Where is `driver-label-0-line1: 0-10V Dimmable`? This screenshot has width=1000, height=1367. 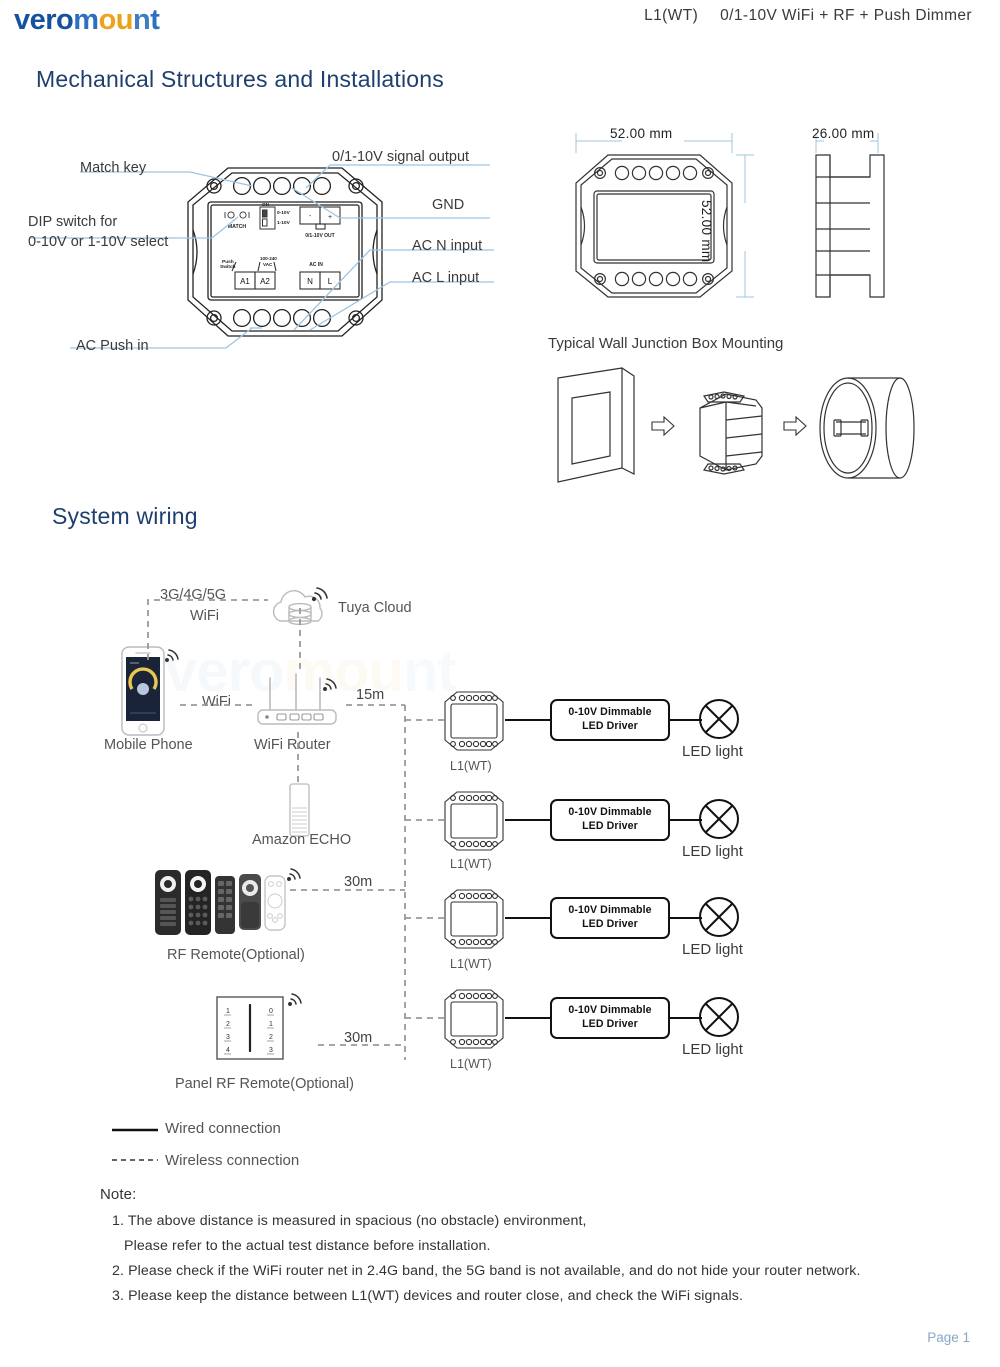
driver-label-0-line1: 0-10V Dimmable is located at coordinates (610, 712).